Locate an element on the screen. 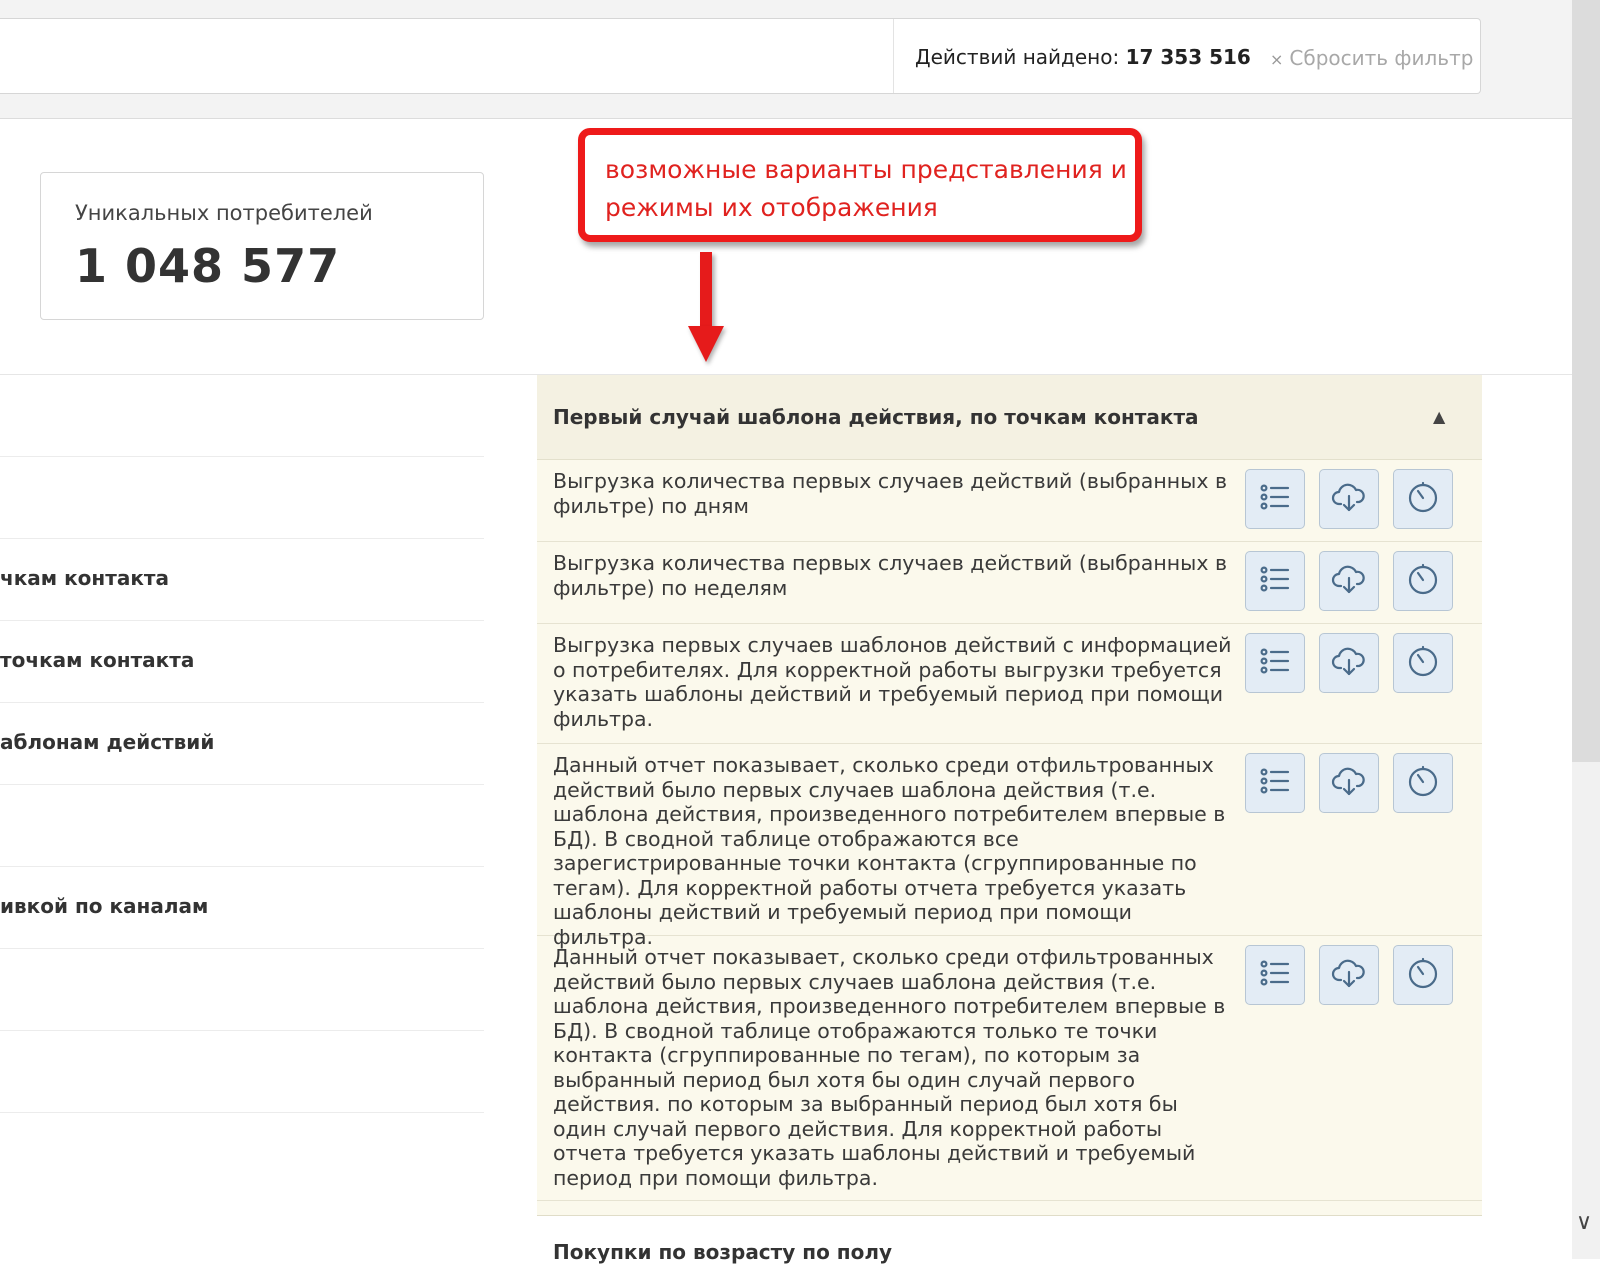 This screenshot has height=1264, width=1600. annotation-arrow-head is located at coordinates (706, 344).